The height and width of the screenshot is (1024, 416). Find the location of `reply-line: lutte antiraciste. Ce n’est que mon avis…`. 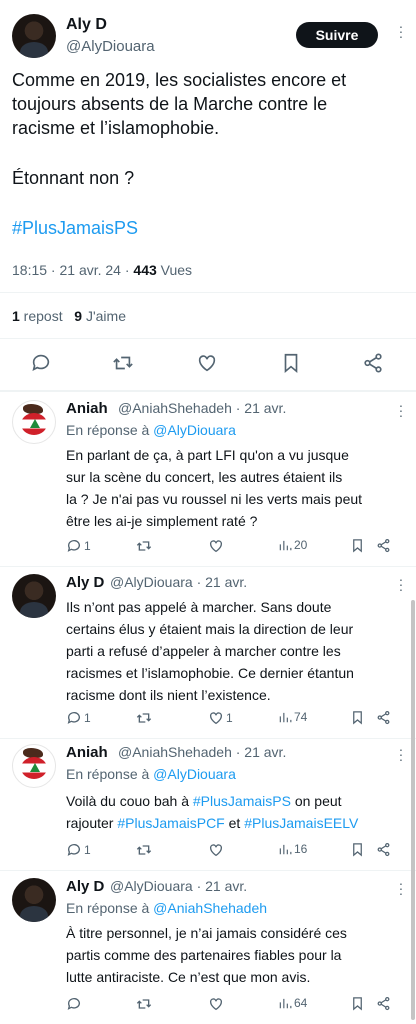

reply-line: lutte antiraciste. Ce n’est que mon avis… is located at coordinates (188, 977).